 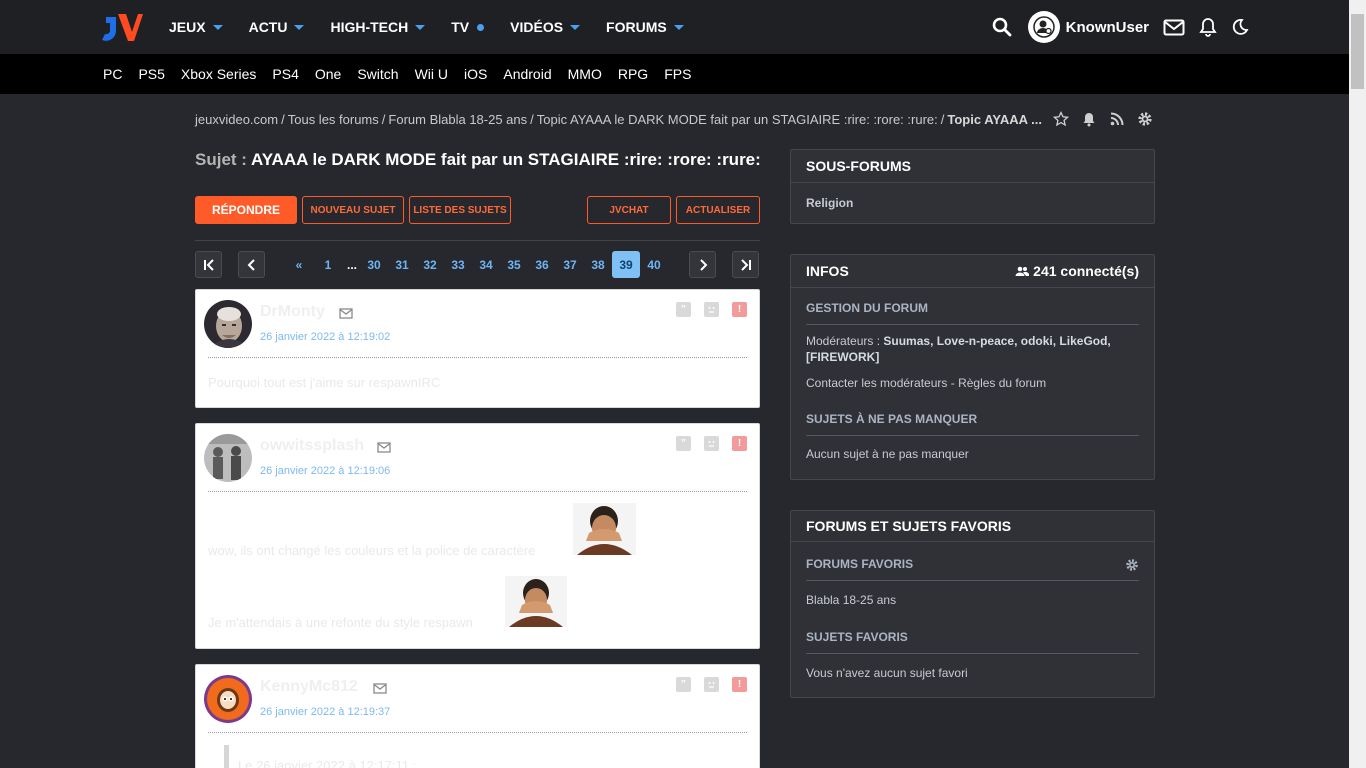 What do you see at coordinates (972, 424) in the screenshot?
I see `must-read-heading: SUJETS À NE PAS MANQUER` at bounding box center [972, 424].